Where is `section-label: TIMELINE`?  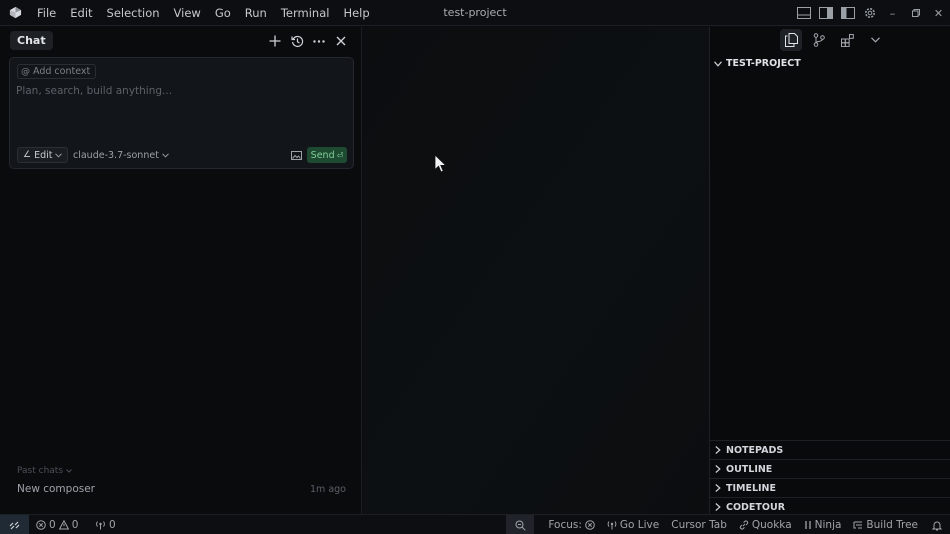 section-label: TIMELINE is located at coordinates (751, 488).